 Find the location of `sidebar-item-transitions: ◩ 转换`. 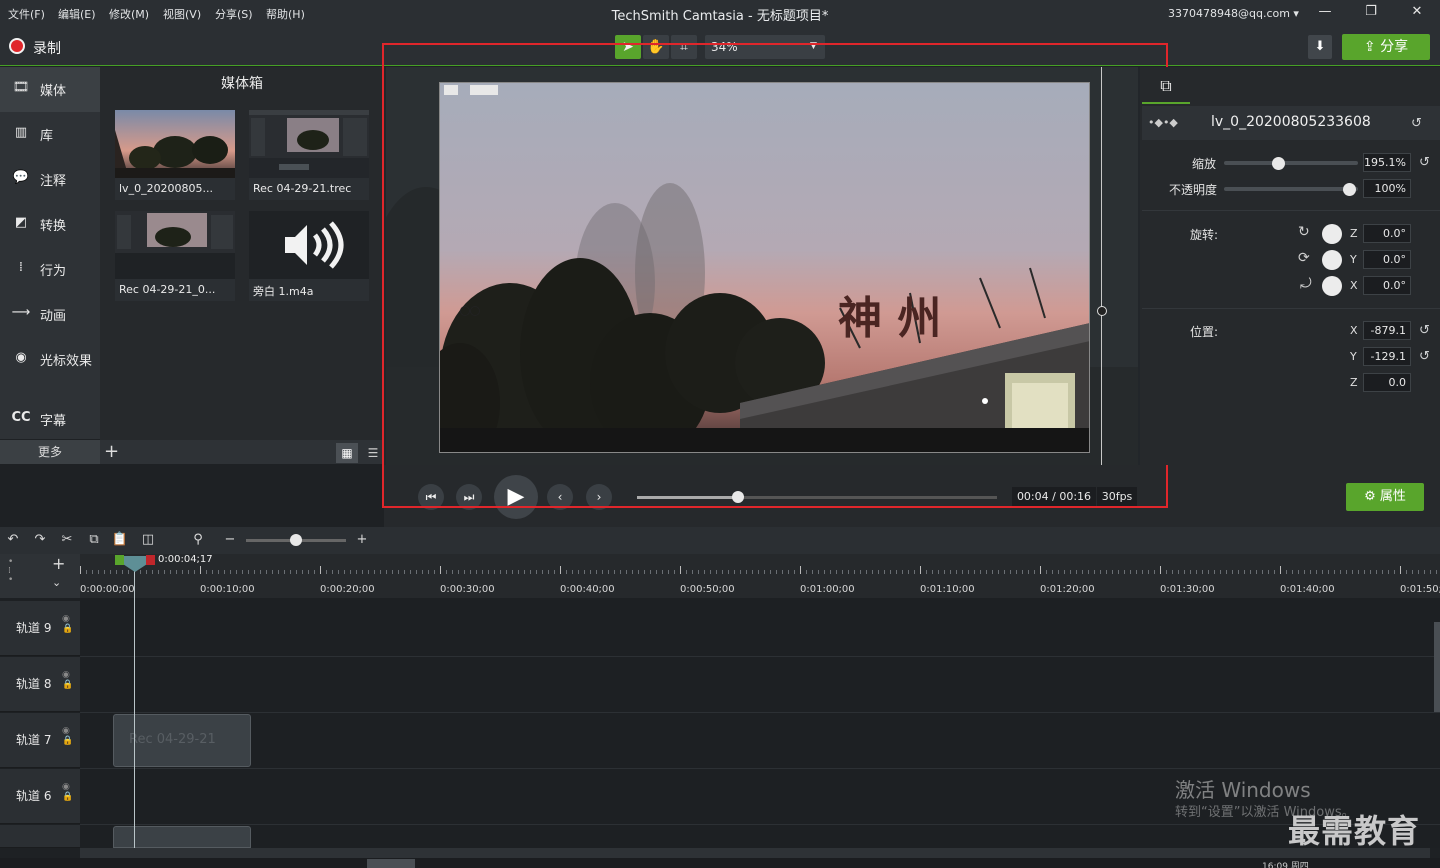

sidebar-item-transitions: ◩ 转换 is located at coordinates (50, 224).